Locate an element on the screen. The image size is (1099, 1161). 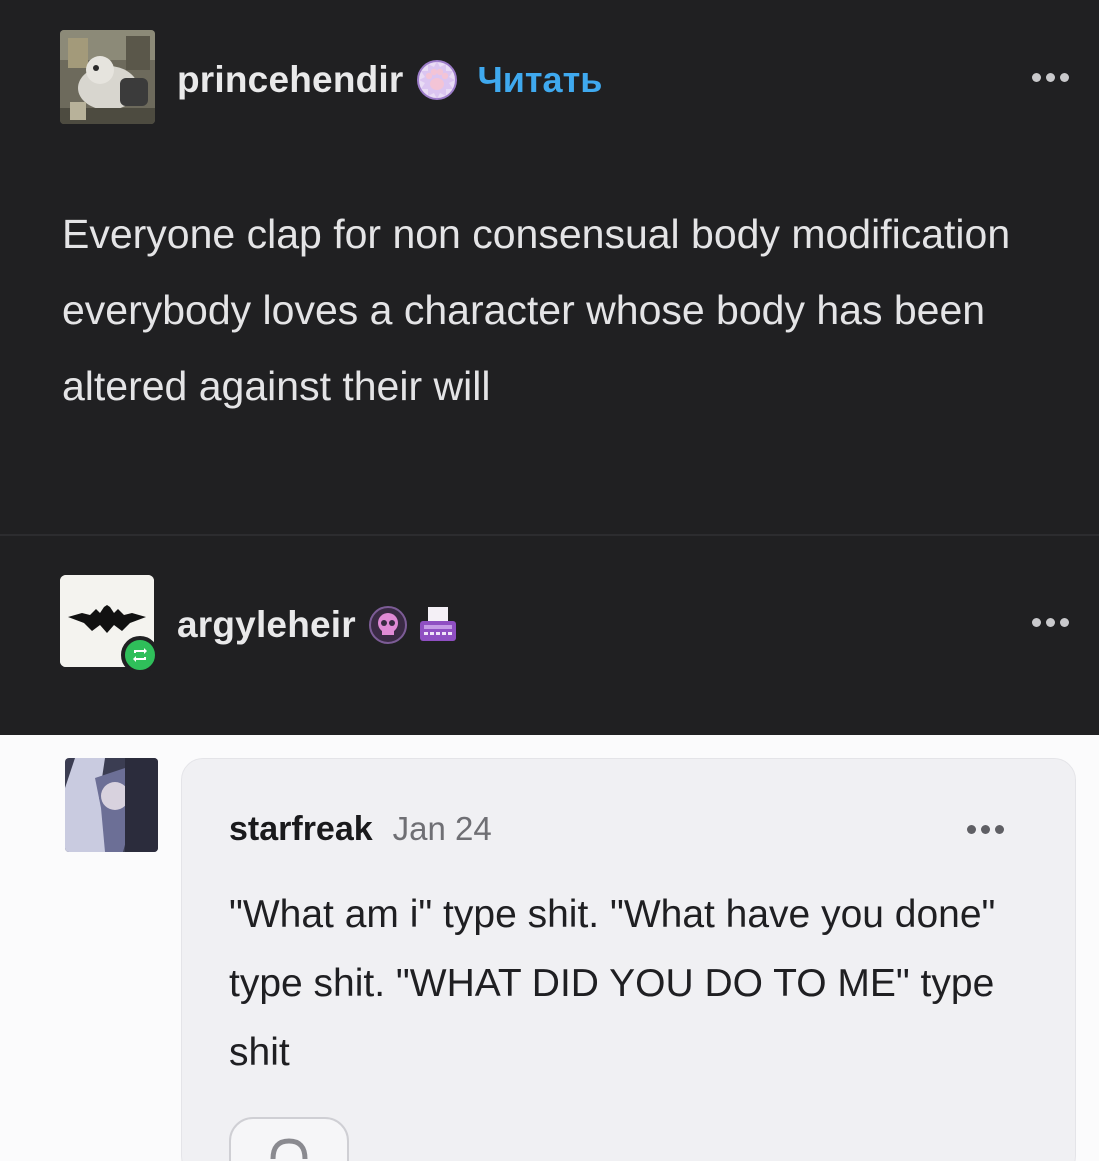
skull-badge-icon is located at coordinates (388, 625).